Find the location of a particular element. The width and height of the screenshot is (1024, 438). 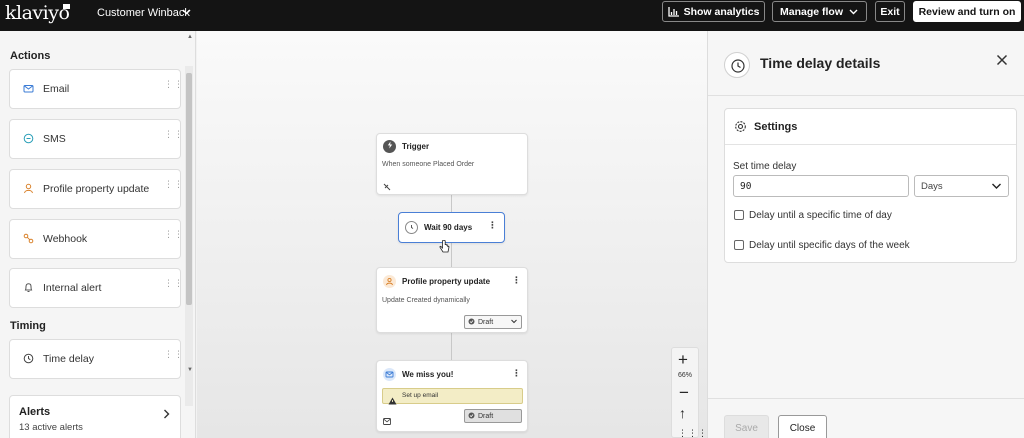

close-button: Close is located at coordinates (802, 426).